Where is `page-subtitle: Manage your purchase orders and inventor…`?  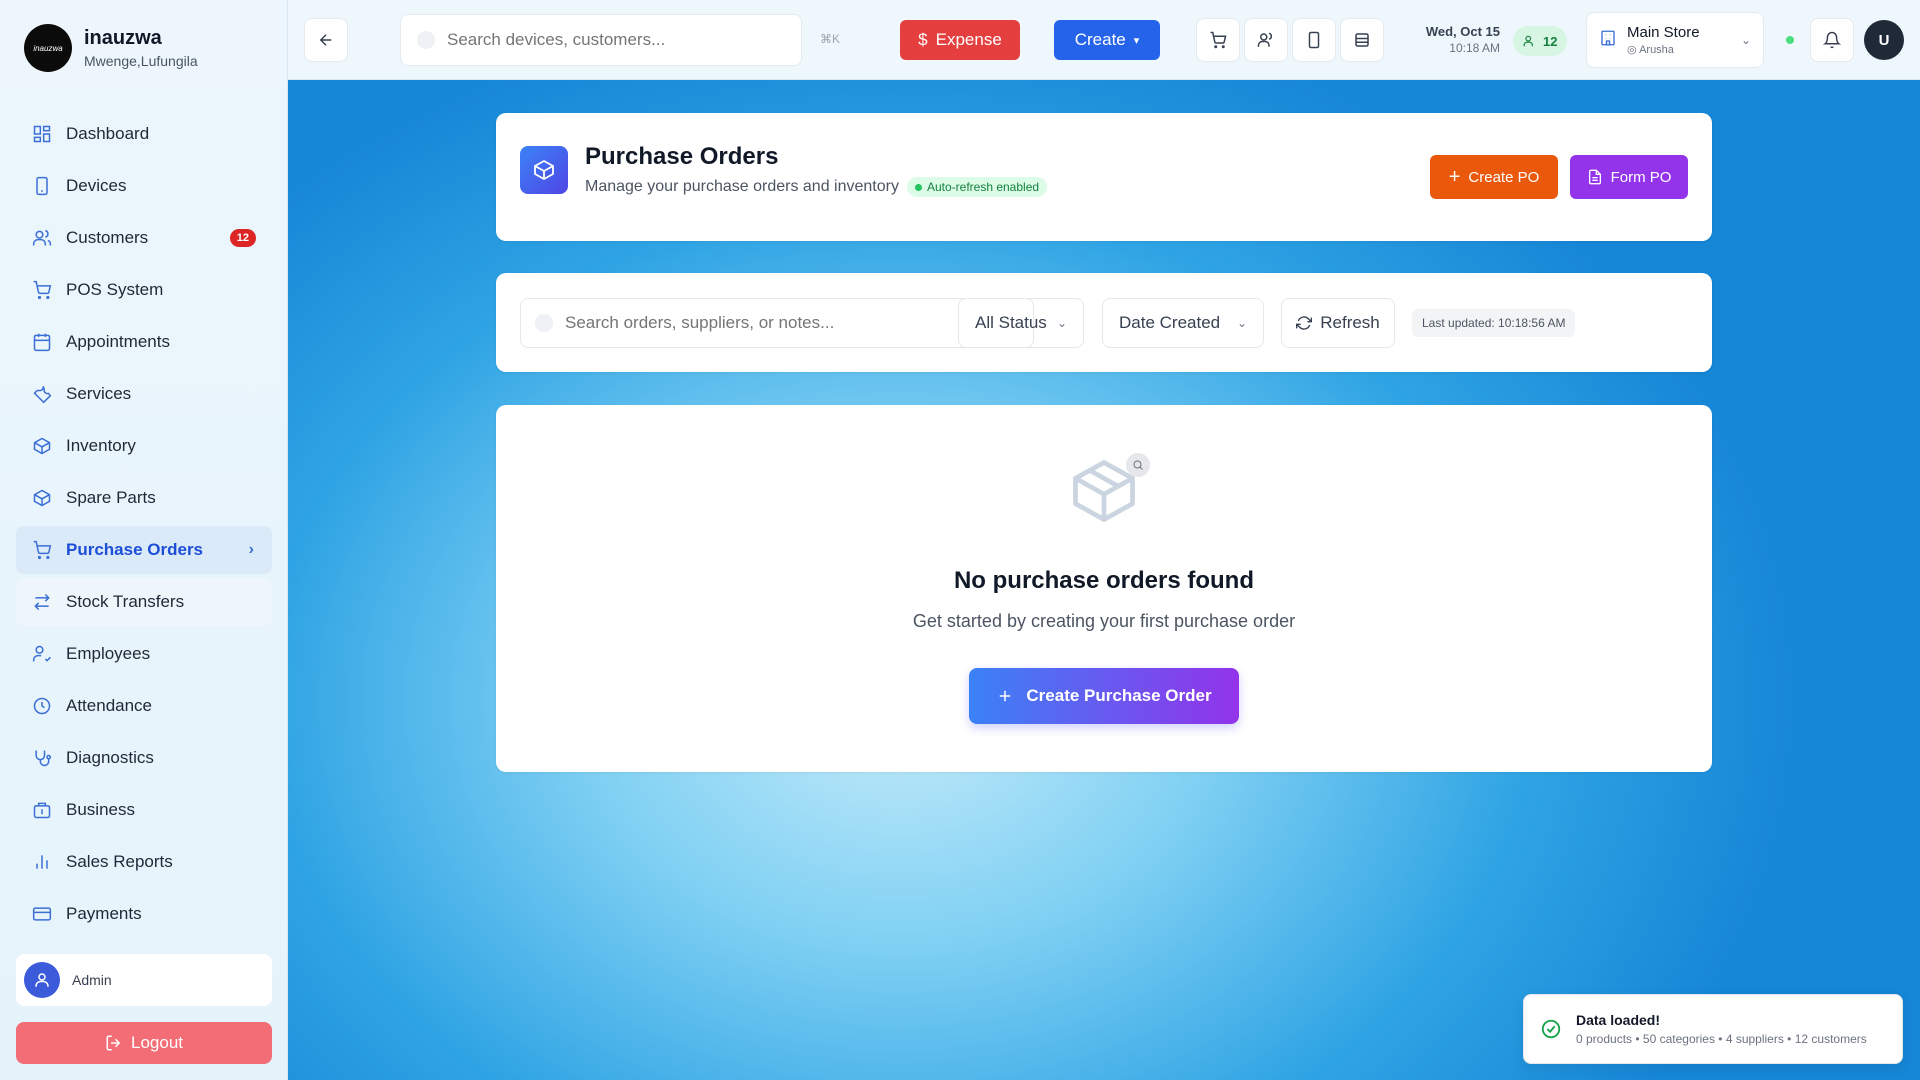
page-subtitle: Manage your purchase orders and inventor… is located at coordinates (816, 187).